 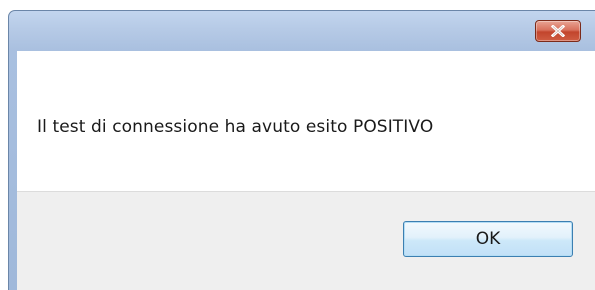 I want to click on close-button, so click(x=558, y=31).